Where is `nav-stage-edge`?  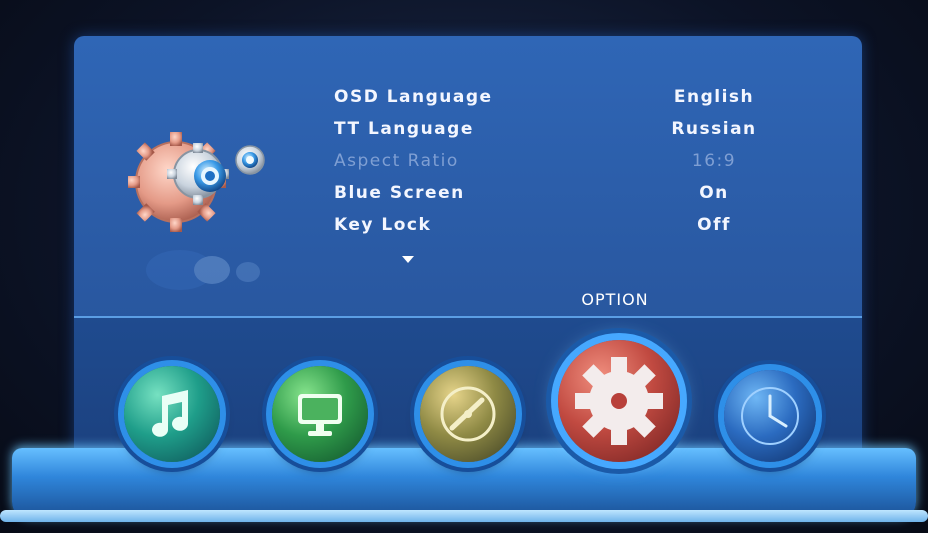 nav-stage-edge is located at coordinates (464, 516).